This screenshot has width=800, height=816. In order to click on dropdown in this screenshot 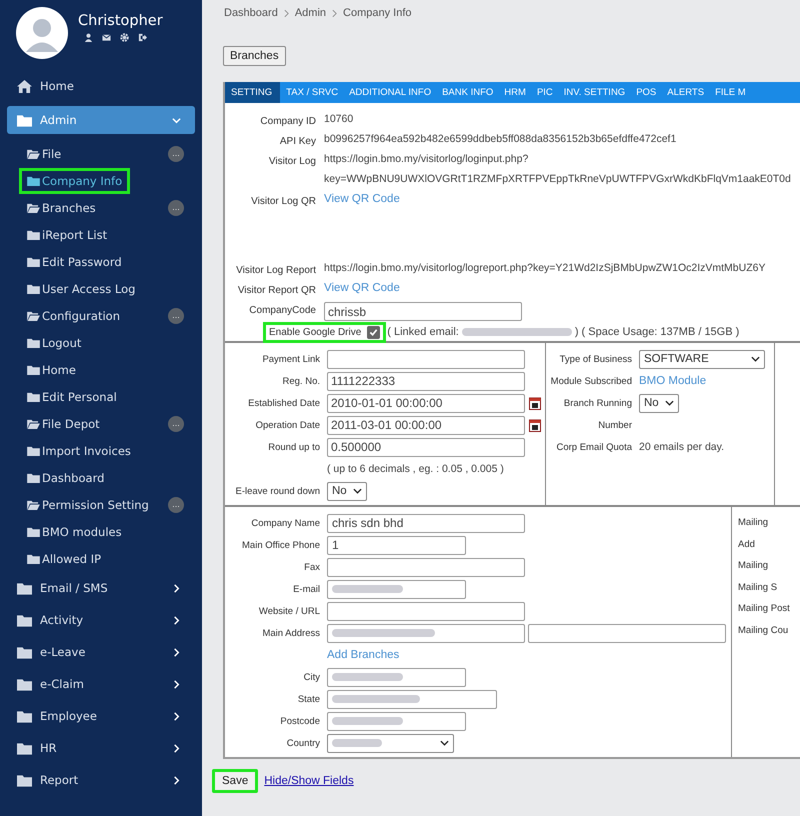, I will do `click(390, 743)`.